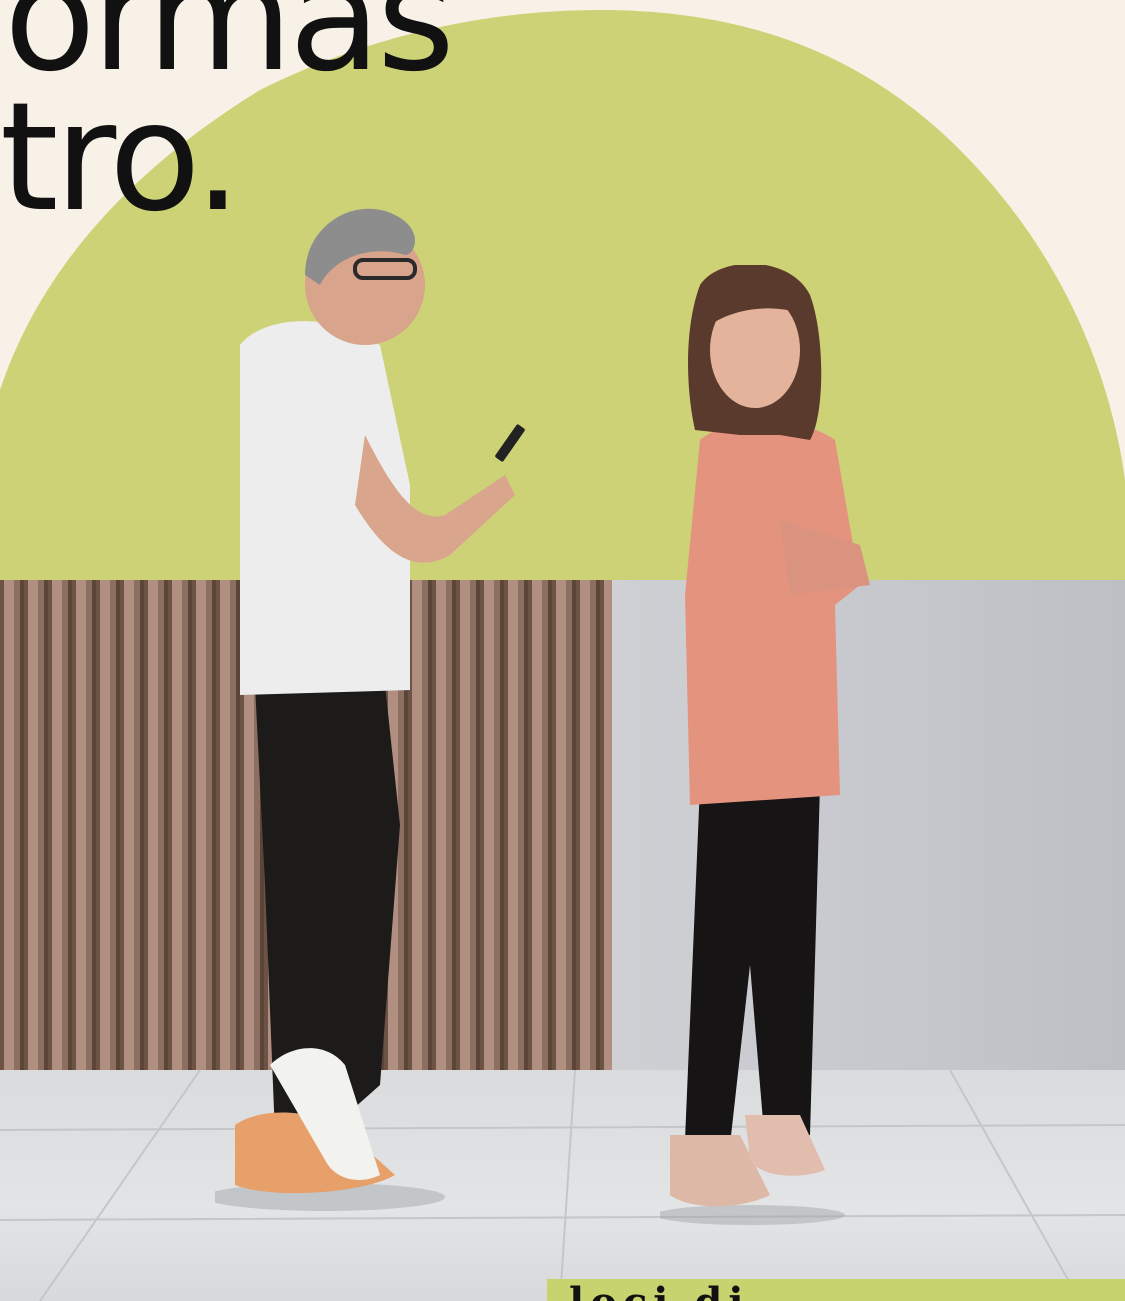 This screenshot has height=1301, width=1125. What do you see at coordinates (659, 1292) in the screenshot?
I see `badge-text: loci di` at bounding box center [659, 1292].